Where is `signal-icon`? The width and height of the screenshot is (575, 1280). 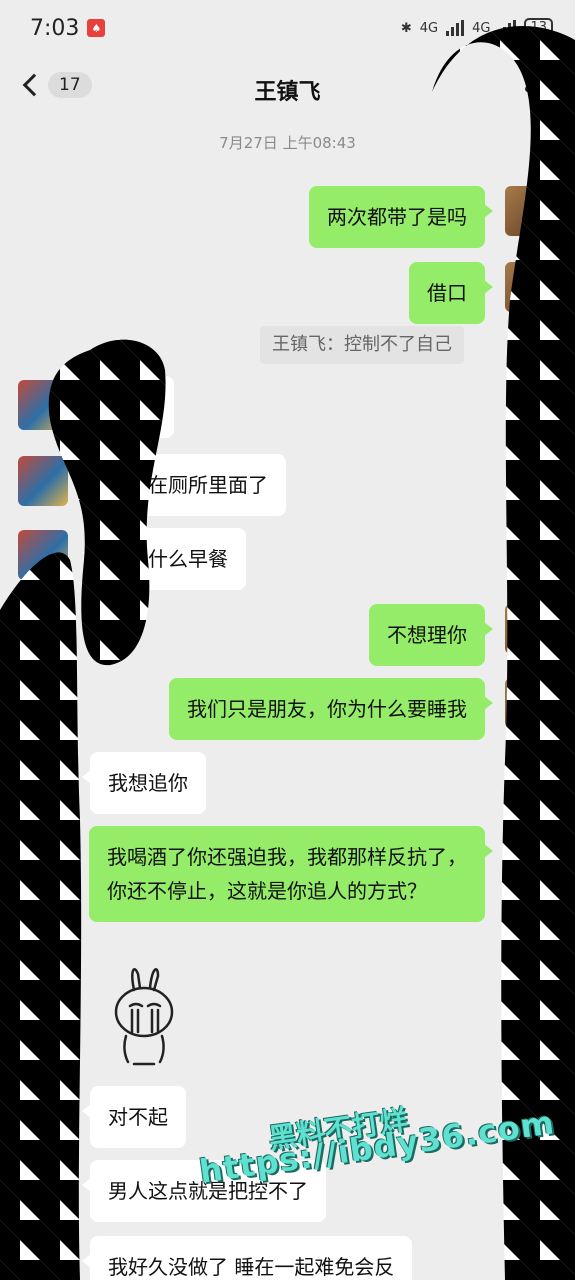
signal-icon is located at coordinates (455, 28).